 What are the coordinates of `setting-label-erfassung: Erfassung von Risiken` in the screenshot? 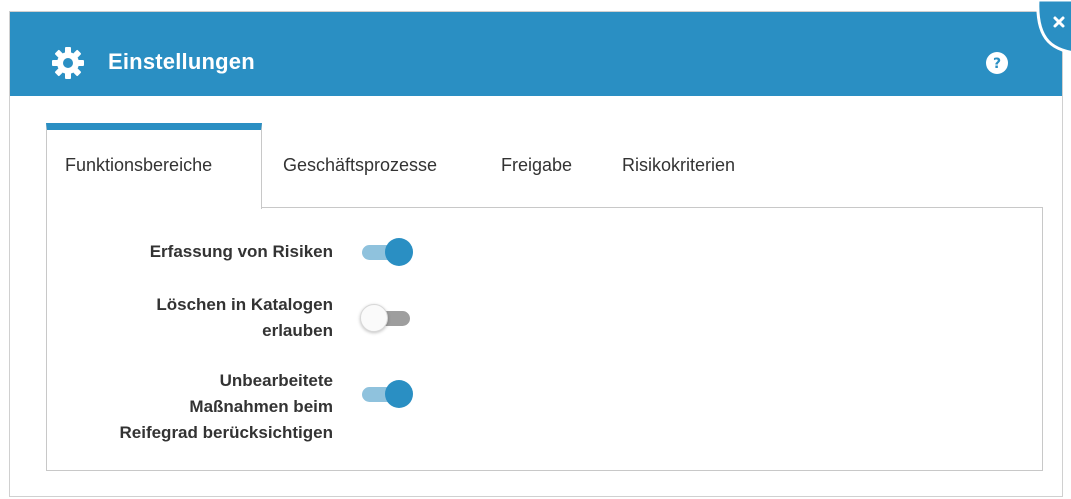 It's located at (241, 251).